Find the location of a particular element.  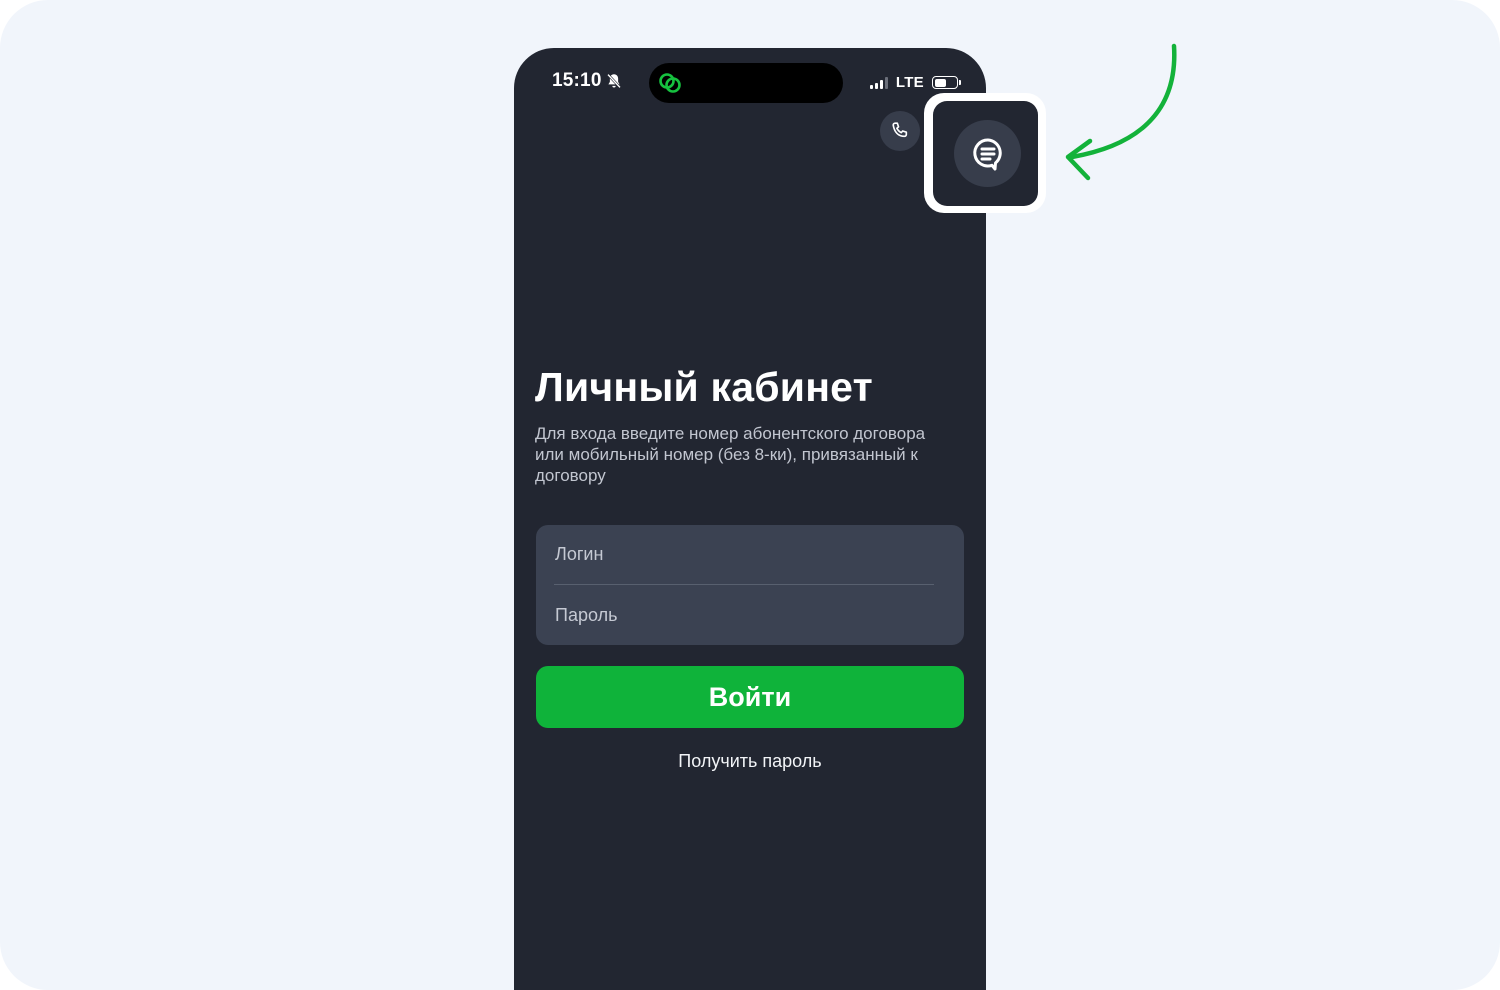

callout-inner is located at coordinates (985, 153).